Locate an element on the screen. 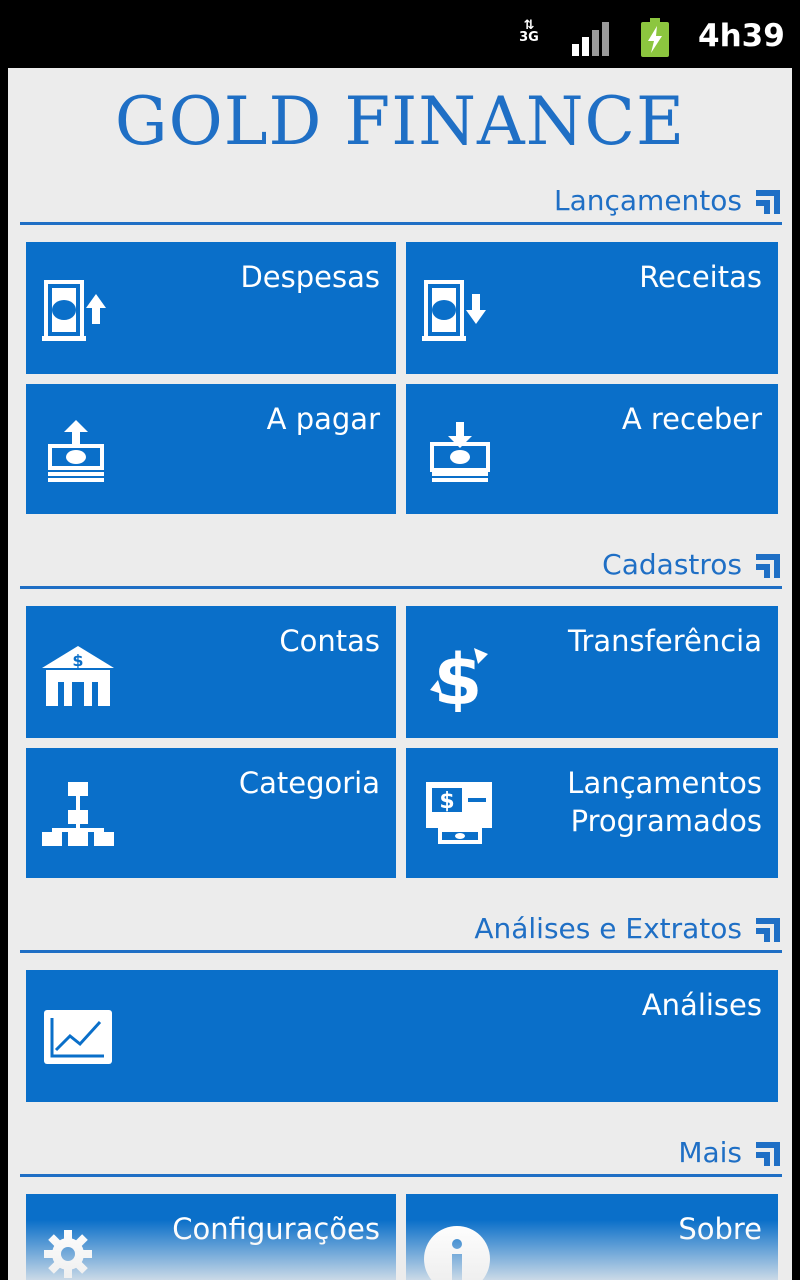 This screenshot has height=1280, width=800. battery-charging-icon is located at coordinates (655, 37).